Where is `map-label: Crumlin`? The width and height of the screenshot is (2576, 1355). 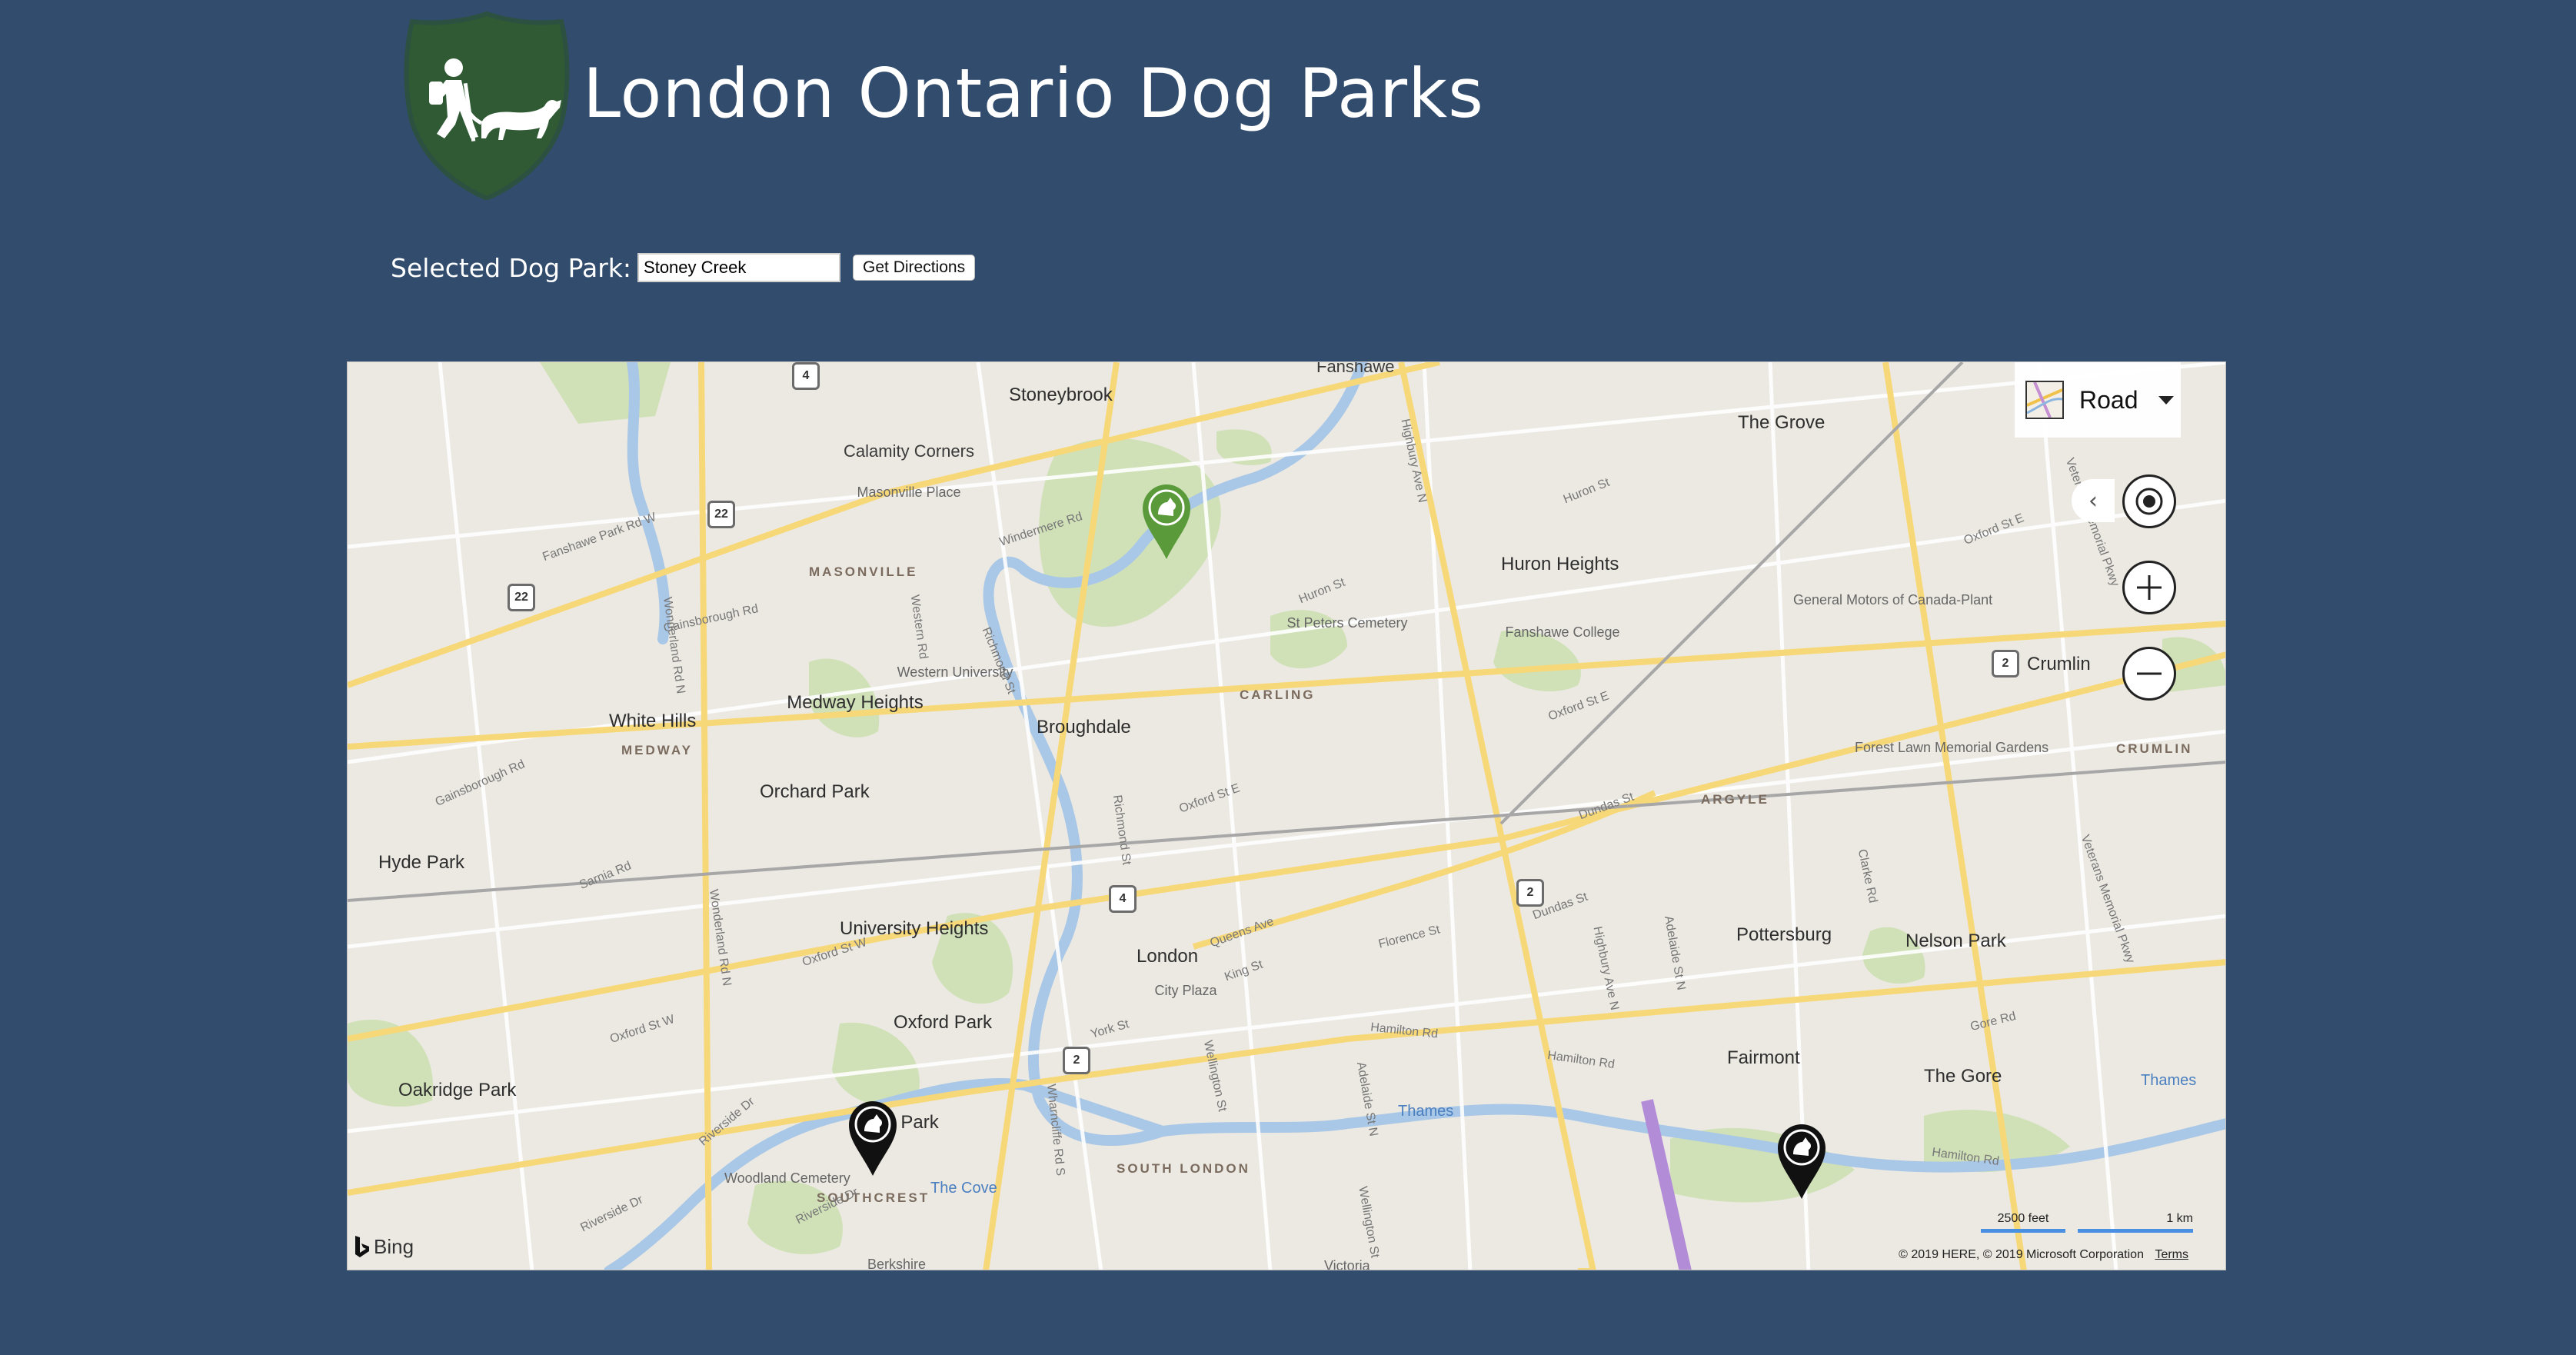 map-label: Crumlin is located at coordinates (2059, 664).